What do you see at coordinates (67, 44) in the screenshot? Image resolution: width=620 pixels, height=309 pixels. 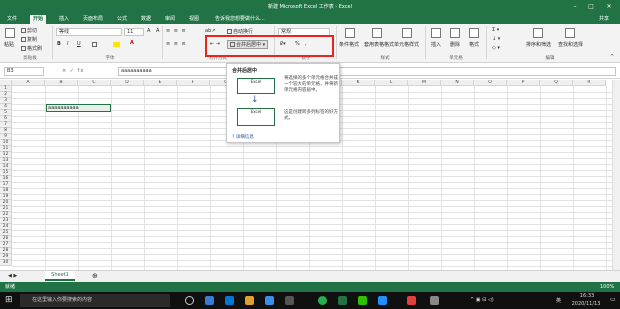 I see `italic-button: I` at bounding box center [67, 44].